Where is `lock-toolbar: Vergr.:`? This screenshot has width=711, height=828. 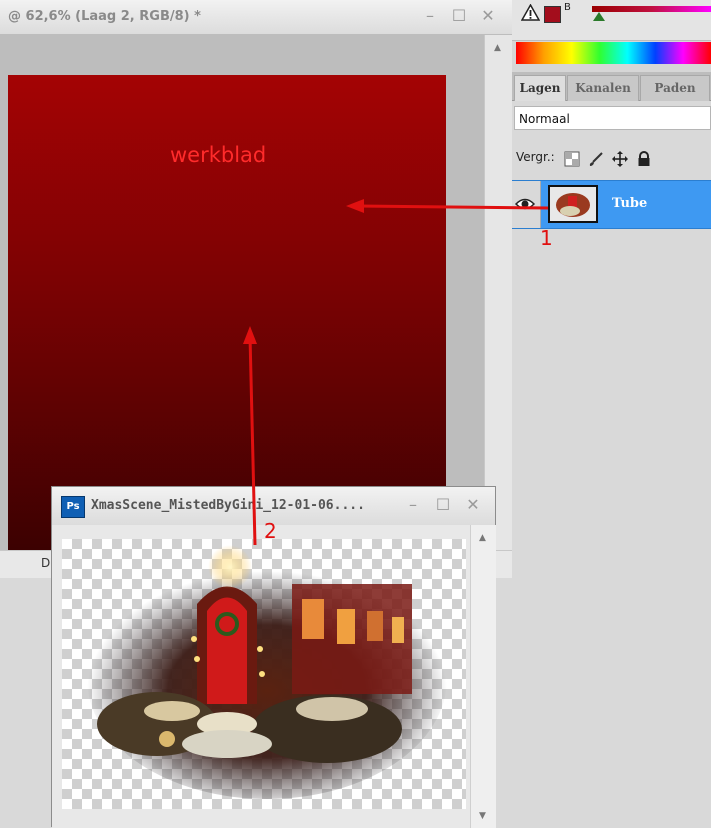 lock-toolbar: Vergr.: is located at coordinates (611, 158).